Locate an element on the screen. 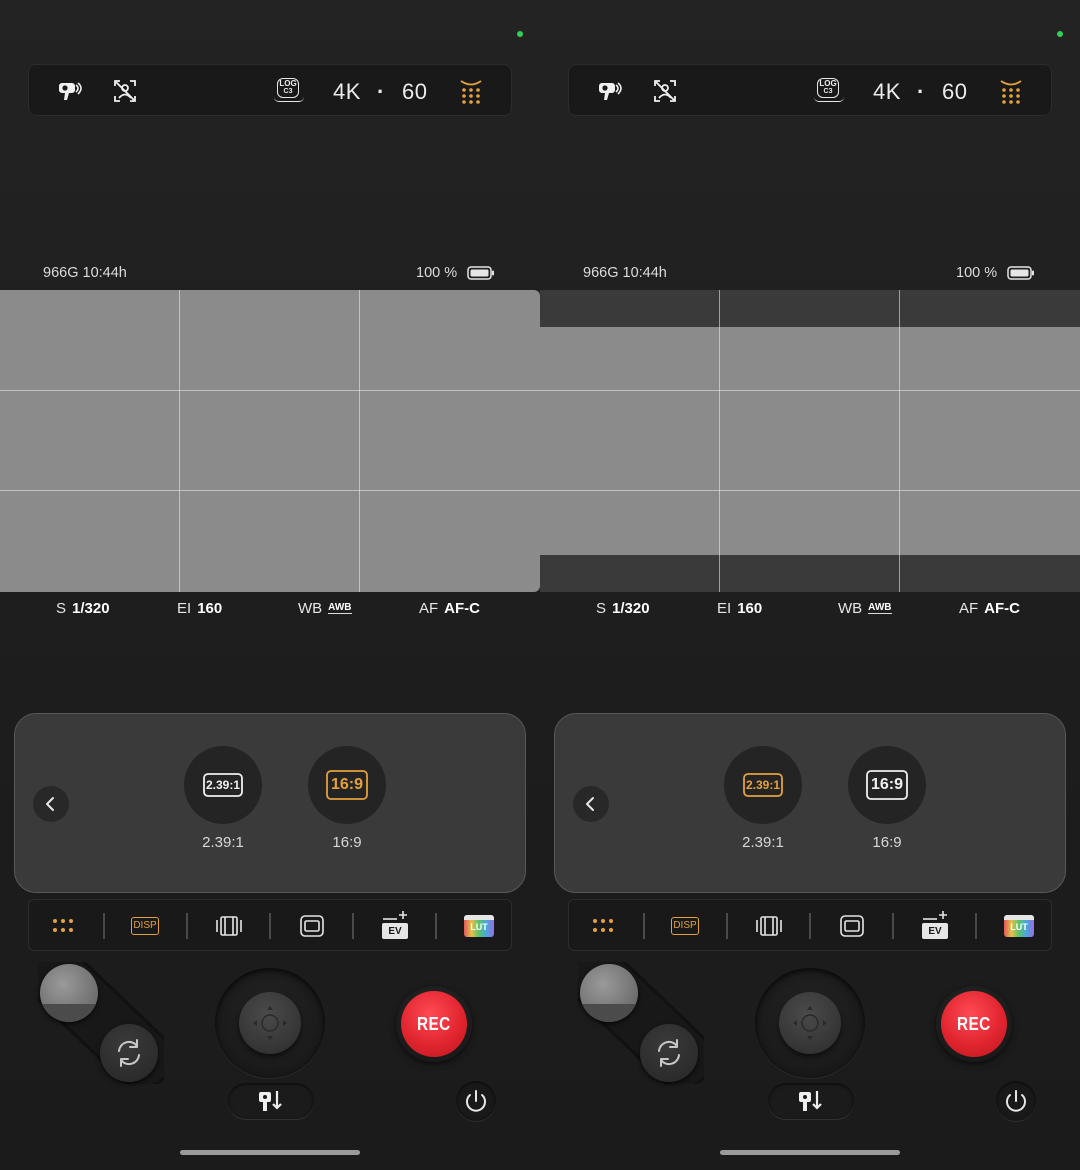 Image resolution: width=1080 pixels, height=1170 pixels. tools-bar: DISP EV LUT is located at coordinates (810, 925).